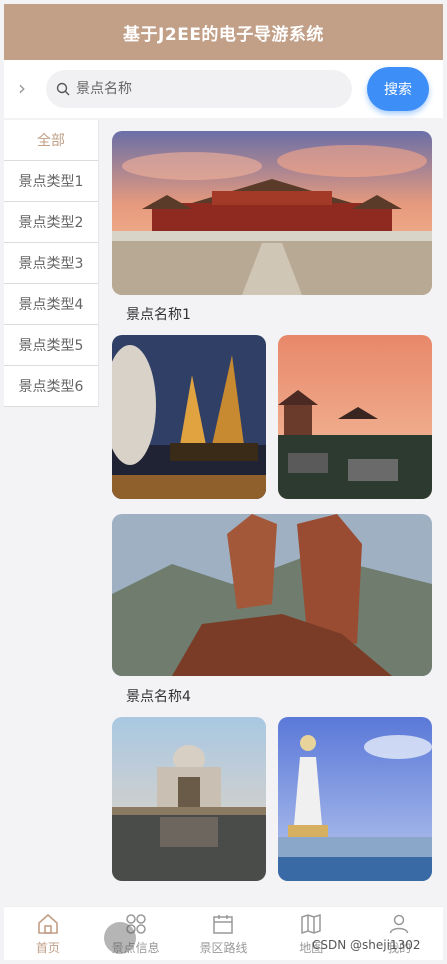  I want to click on category-label: 景点类型3, so click(51, 264).